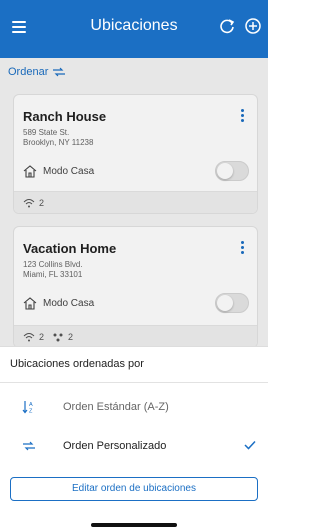 This screenshot has height=532, width=320. Describe the element at coordinates (134, 489) in the screenshot. I see `edit-order-button: Editar orden de ubicaciones` at that location.